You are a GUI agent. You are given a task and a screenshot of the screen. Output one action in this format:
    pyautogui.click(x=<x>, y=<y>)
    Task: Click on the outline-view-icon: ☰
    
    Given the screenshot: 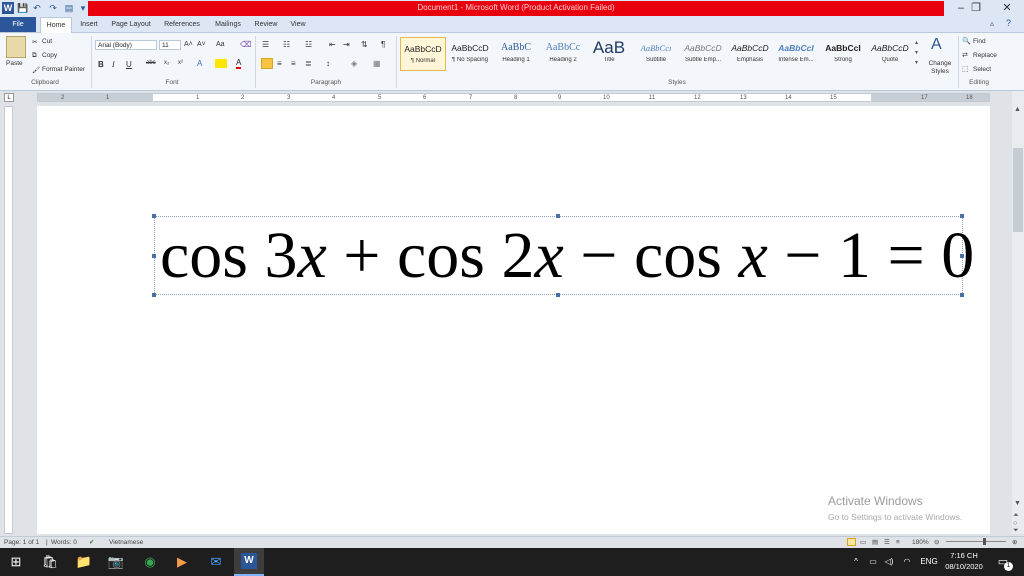 What is the action you would take?
    pyautogui.click(x=887, y=542)
    